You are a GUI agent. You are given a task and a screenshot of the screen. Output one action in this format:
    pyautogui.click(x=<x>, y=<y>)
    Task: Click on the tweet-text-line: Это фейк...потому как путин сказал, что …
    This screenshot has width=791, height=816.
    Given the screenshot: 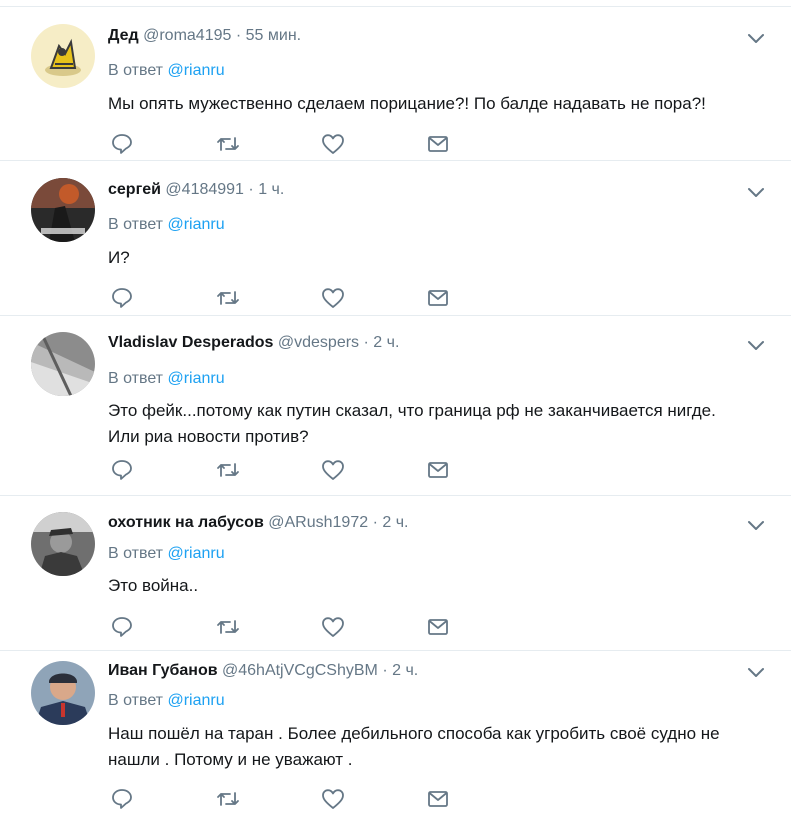 What is the action you would take?
    pyautogui.click(x=412, y=410)
    